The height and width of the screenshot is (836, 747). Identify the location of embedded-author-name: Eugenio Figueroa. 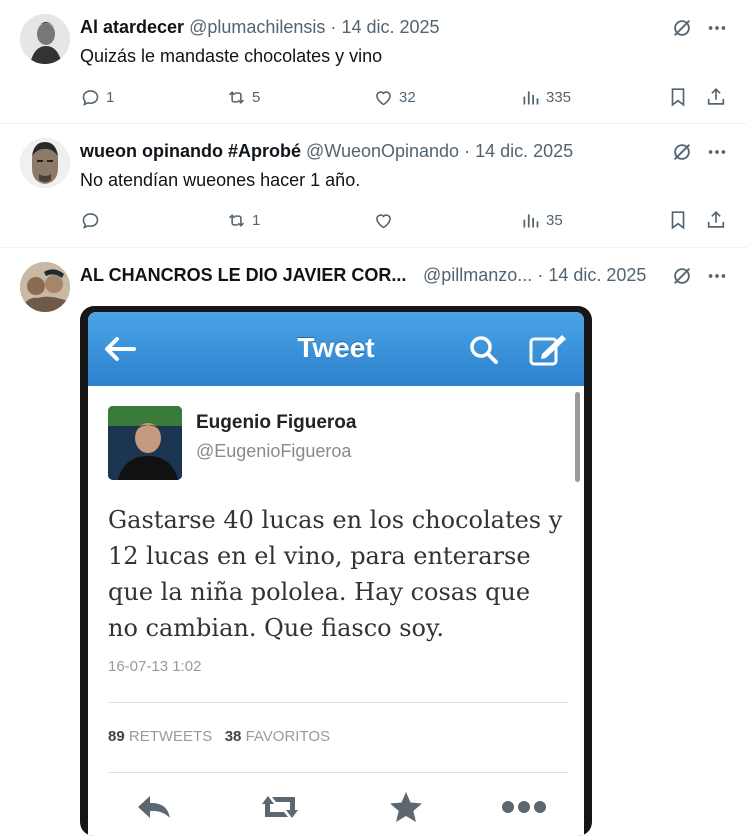
(276, 422).